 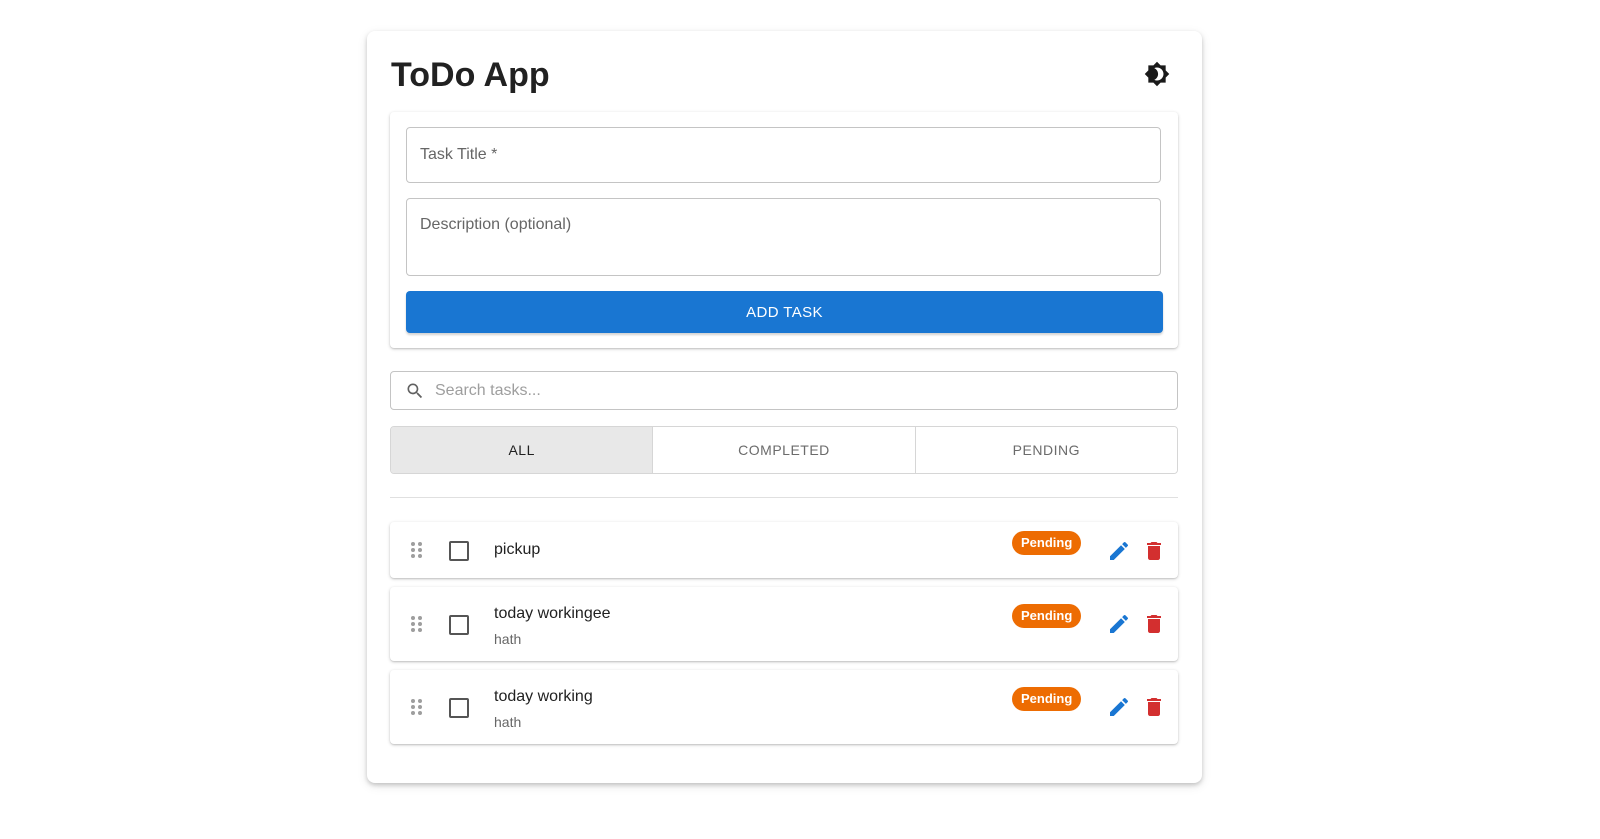 What do you see at coordinates (784, 624) in the screenshot?
I see `task-item: today workingee hath Pending` at bounding box center [784, 624].